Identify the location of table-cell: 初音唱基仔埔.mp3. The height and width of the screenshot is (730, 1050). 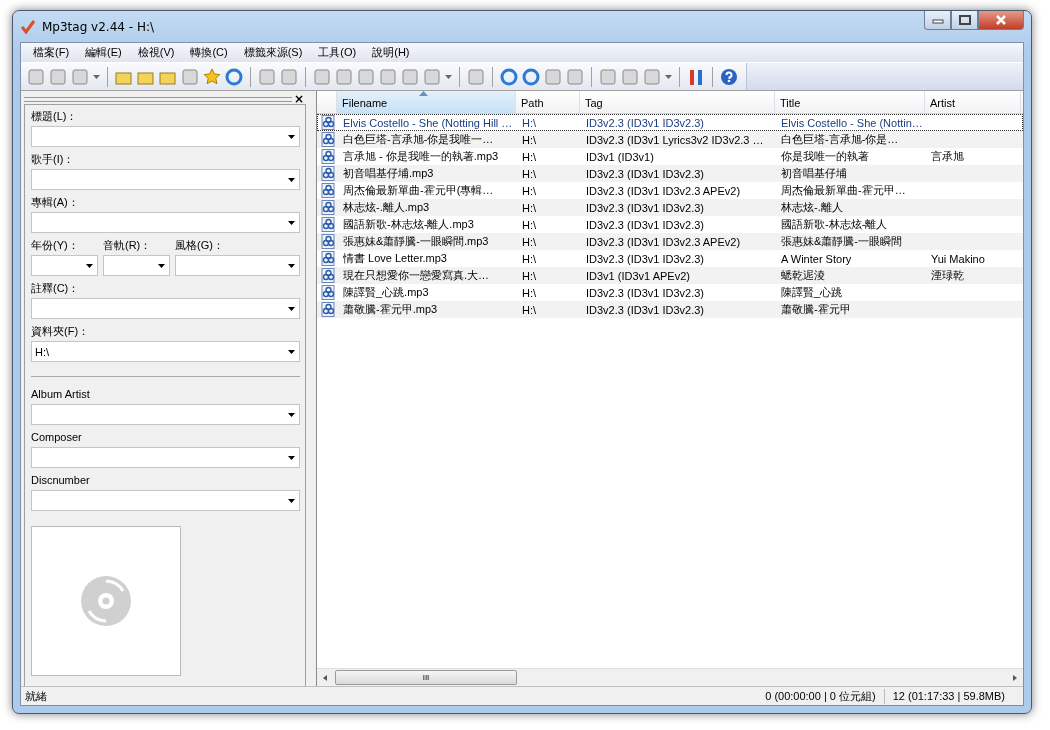
(388, 173).